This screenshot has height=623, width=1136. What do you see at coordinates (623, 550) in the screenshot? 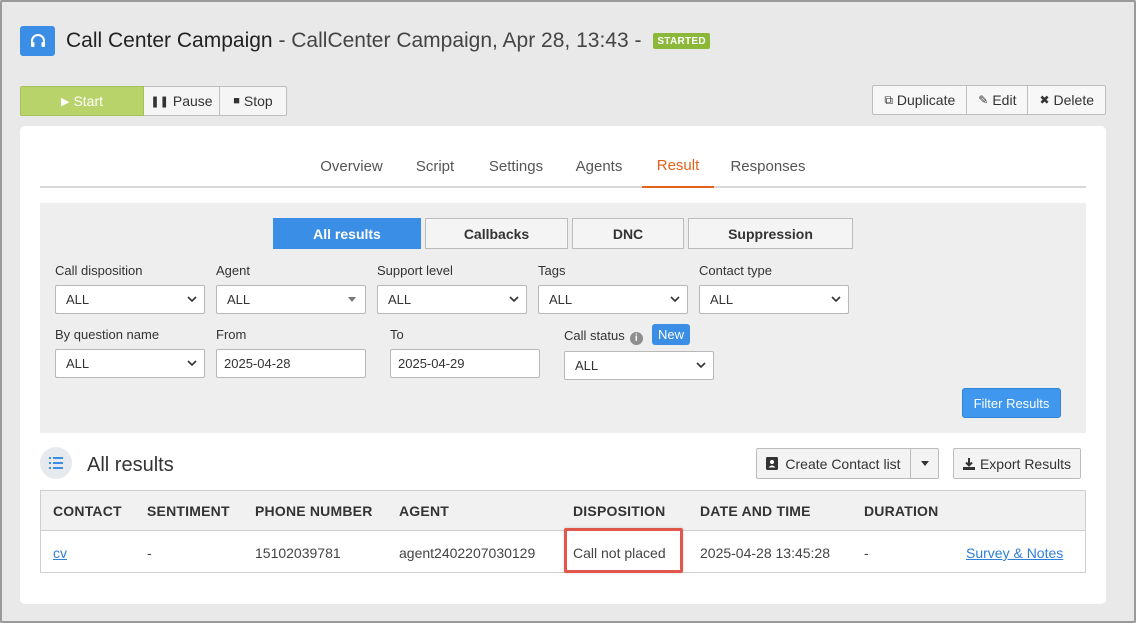
I see `disposition-highlight` at bounding box center [623, 550].